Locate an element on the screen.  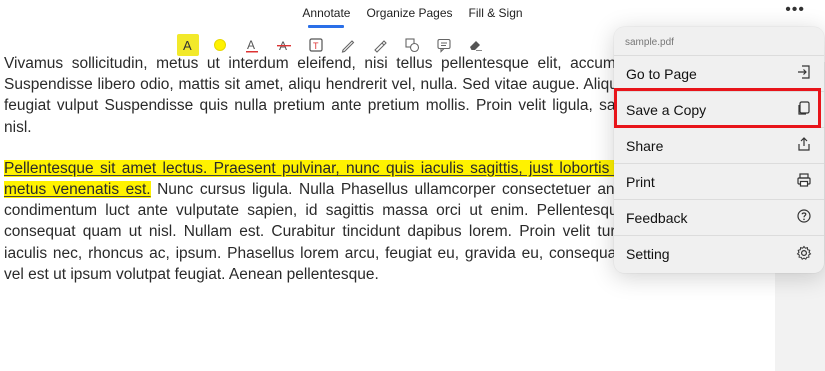
gear-icon is located at coordinates (804, 254).